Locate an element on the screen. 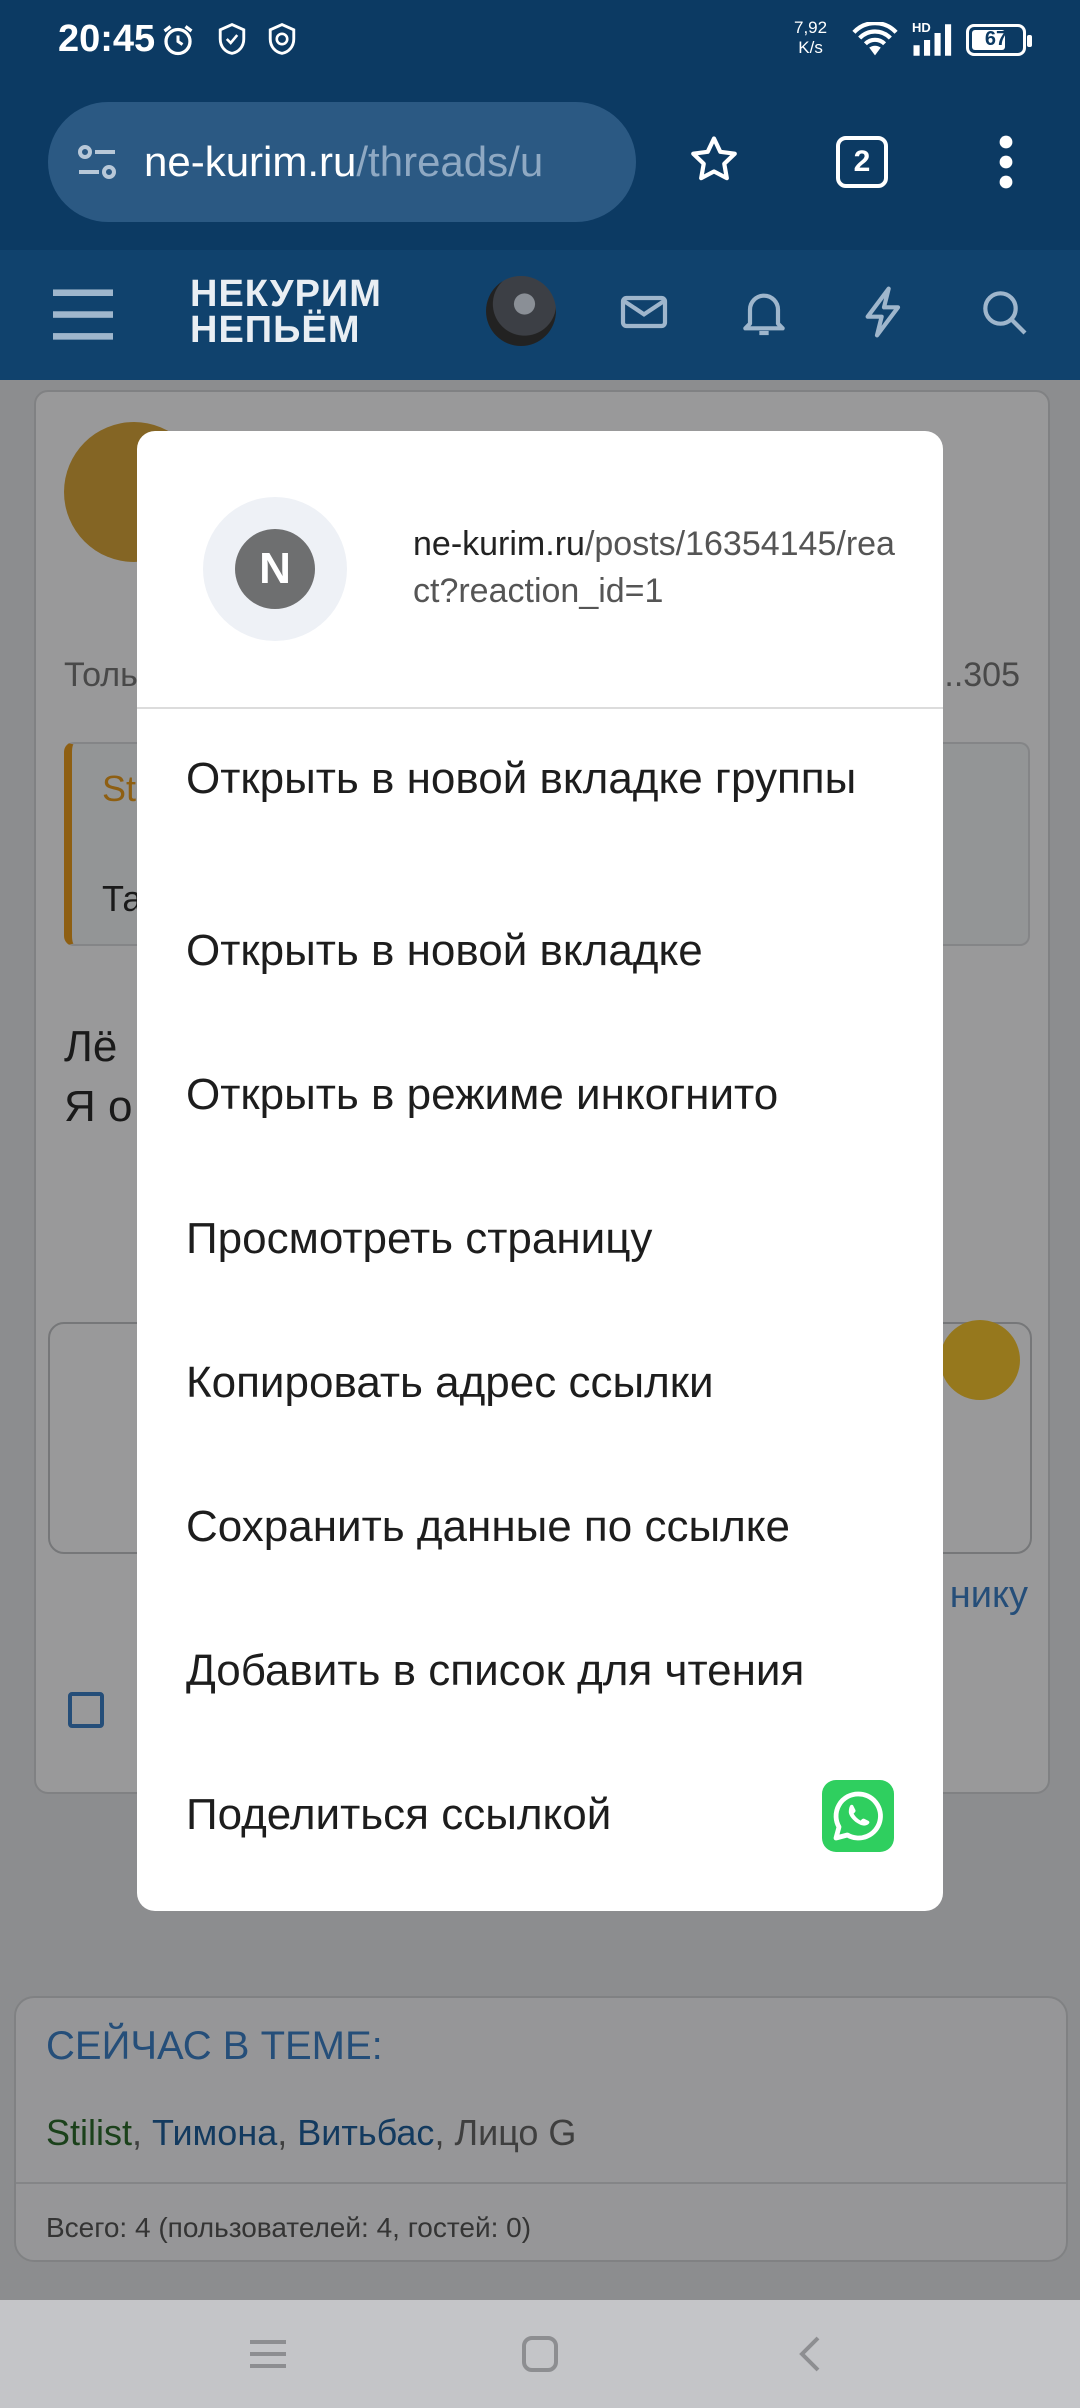 This screenshot has height=2408, width=1080. divider is located at coordinates (540, 708).